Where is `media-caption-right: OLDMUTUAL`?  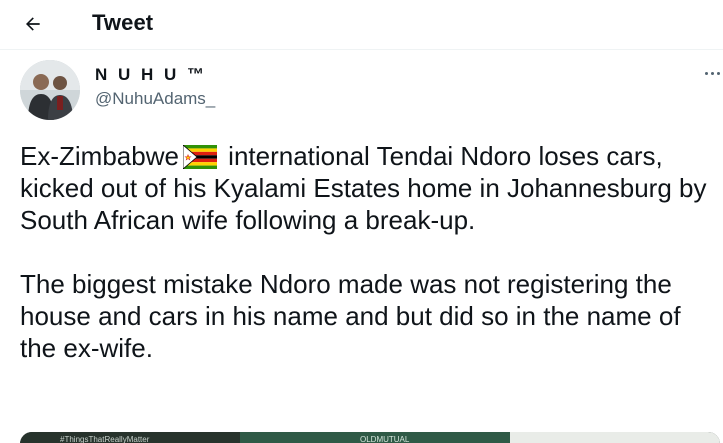 media-caption-right: OLDMUTUAL is located at coordinates (385, 439).